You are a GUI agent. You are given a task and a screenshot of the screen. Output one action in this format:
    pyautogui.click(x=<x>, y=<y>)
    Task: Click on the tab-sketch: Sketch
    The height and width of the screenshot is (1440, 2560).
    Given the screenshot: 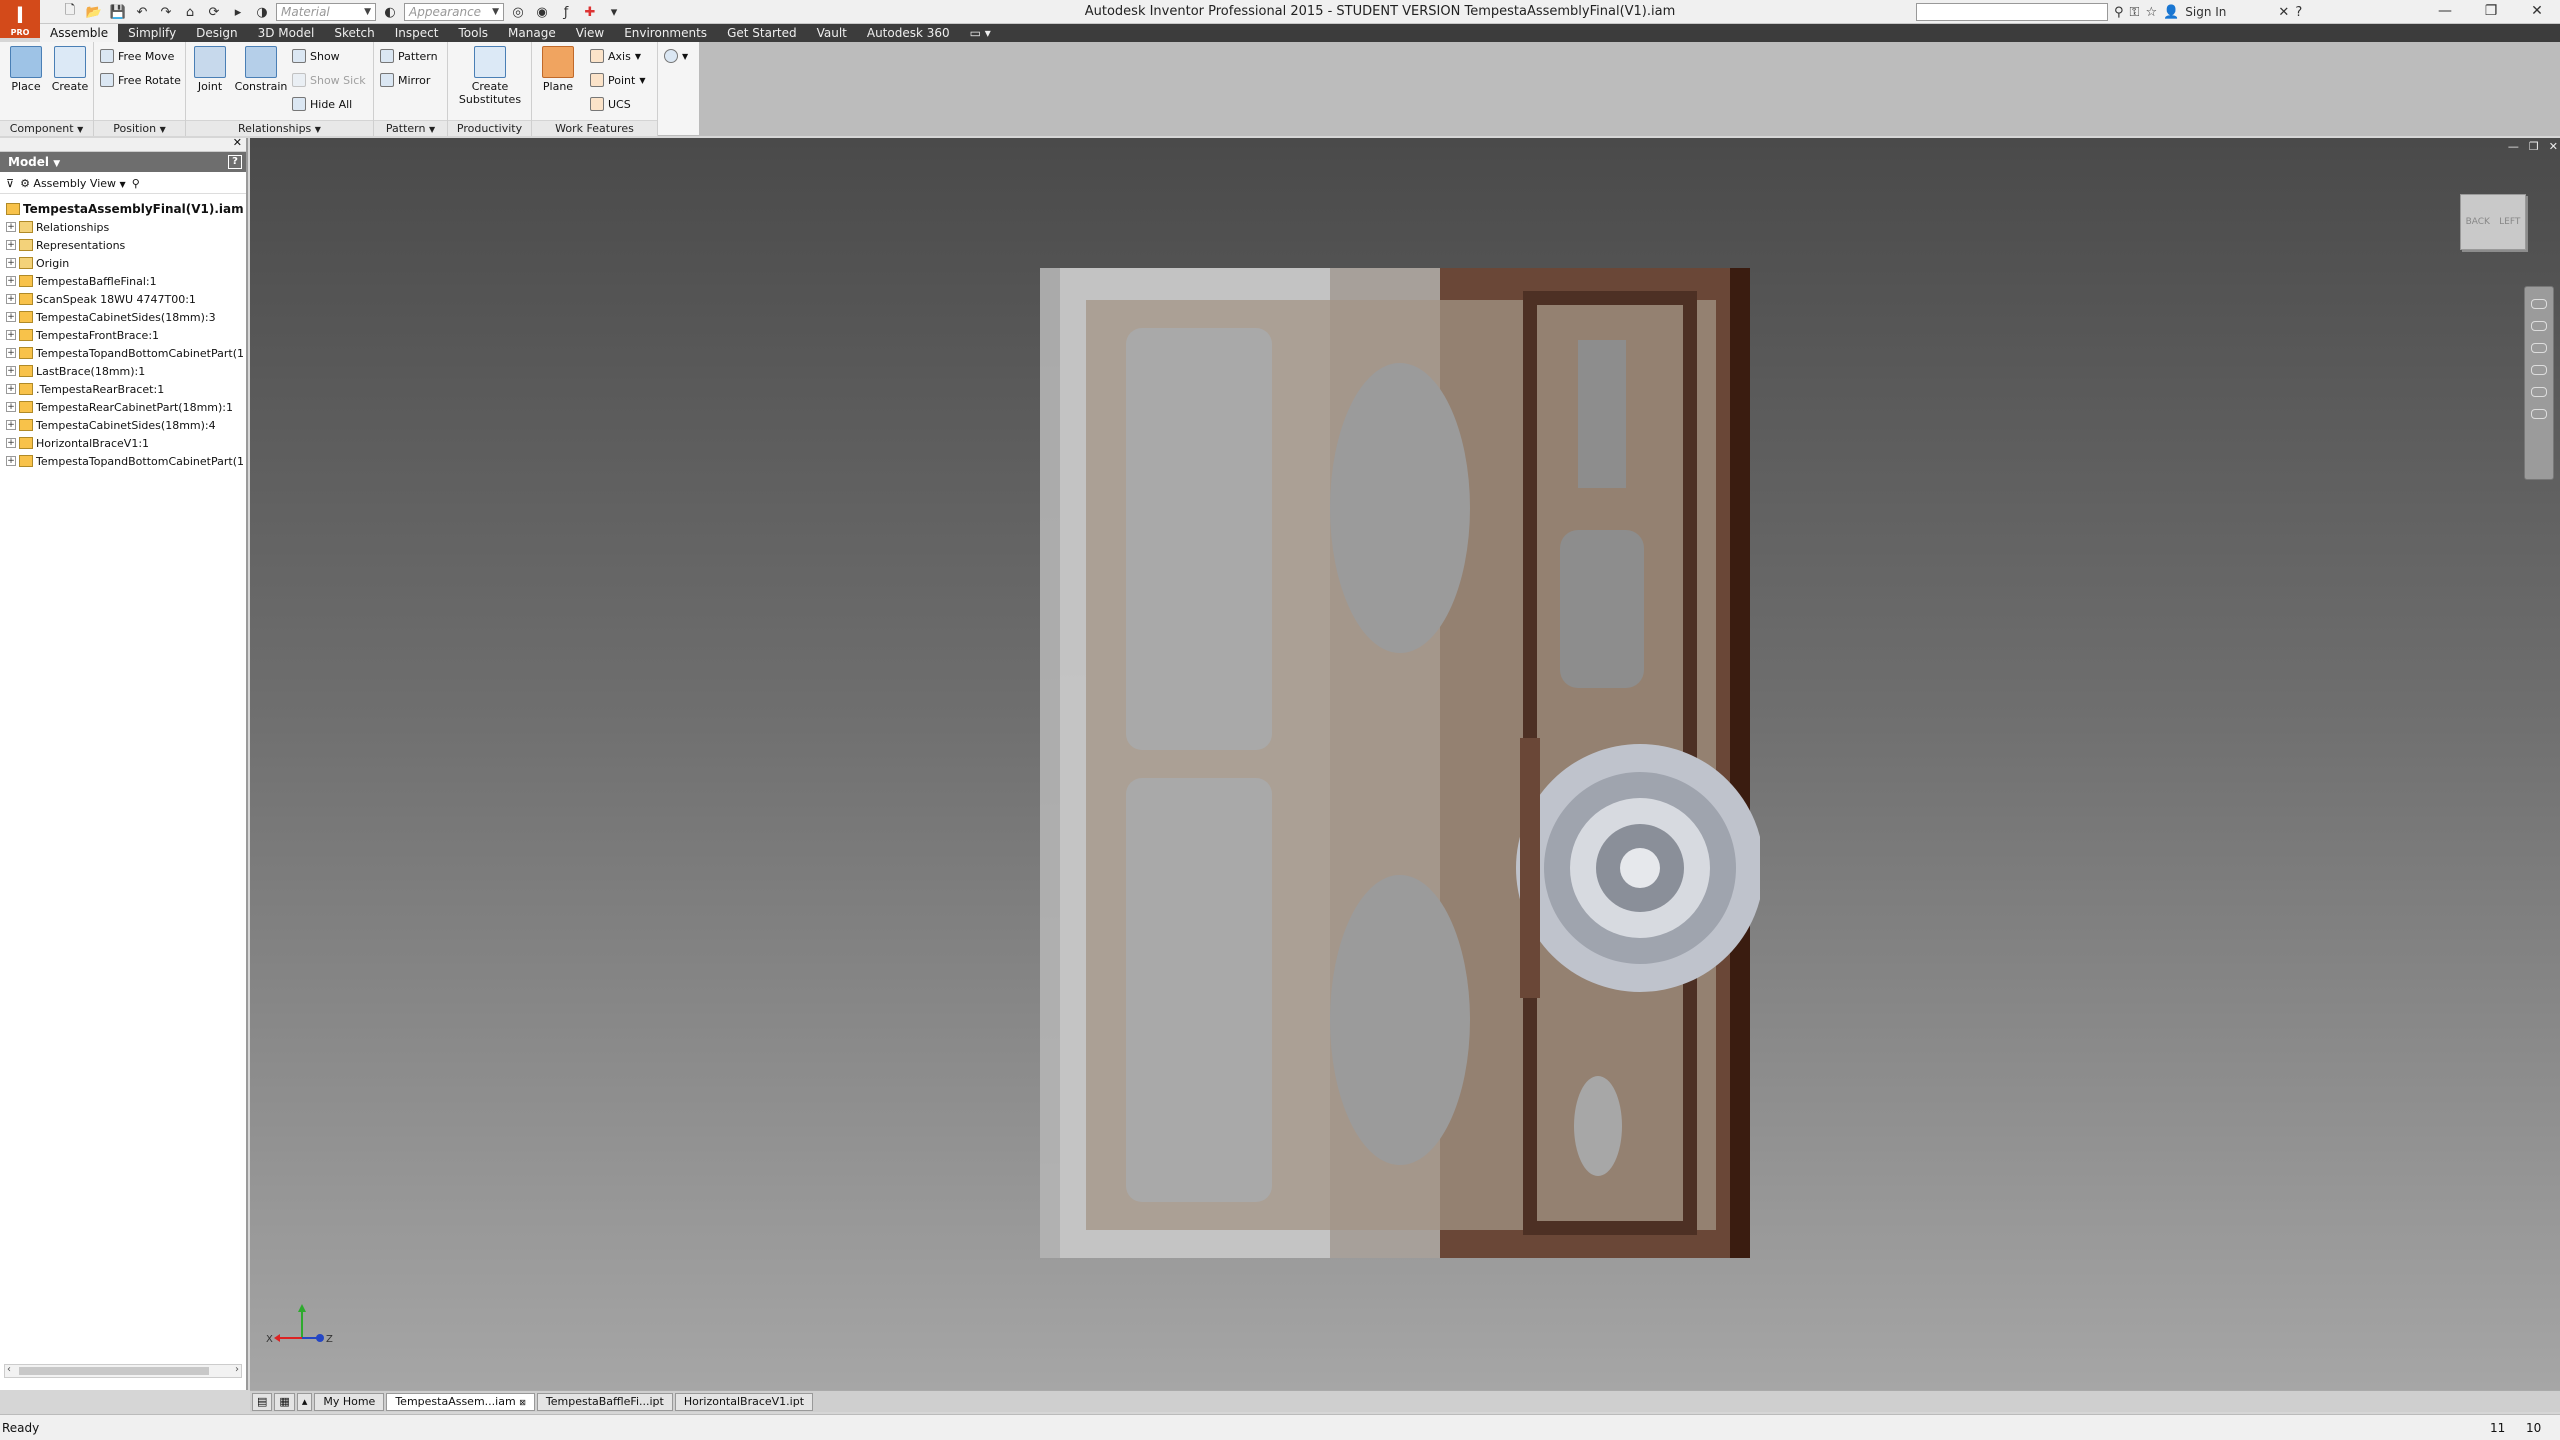 What is the action you would take?
    pyautogui.click(x=354, y=33)
    